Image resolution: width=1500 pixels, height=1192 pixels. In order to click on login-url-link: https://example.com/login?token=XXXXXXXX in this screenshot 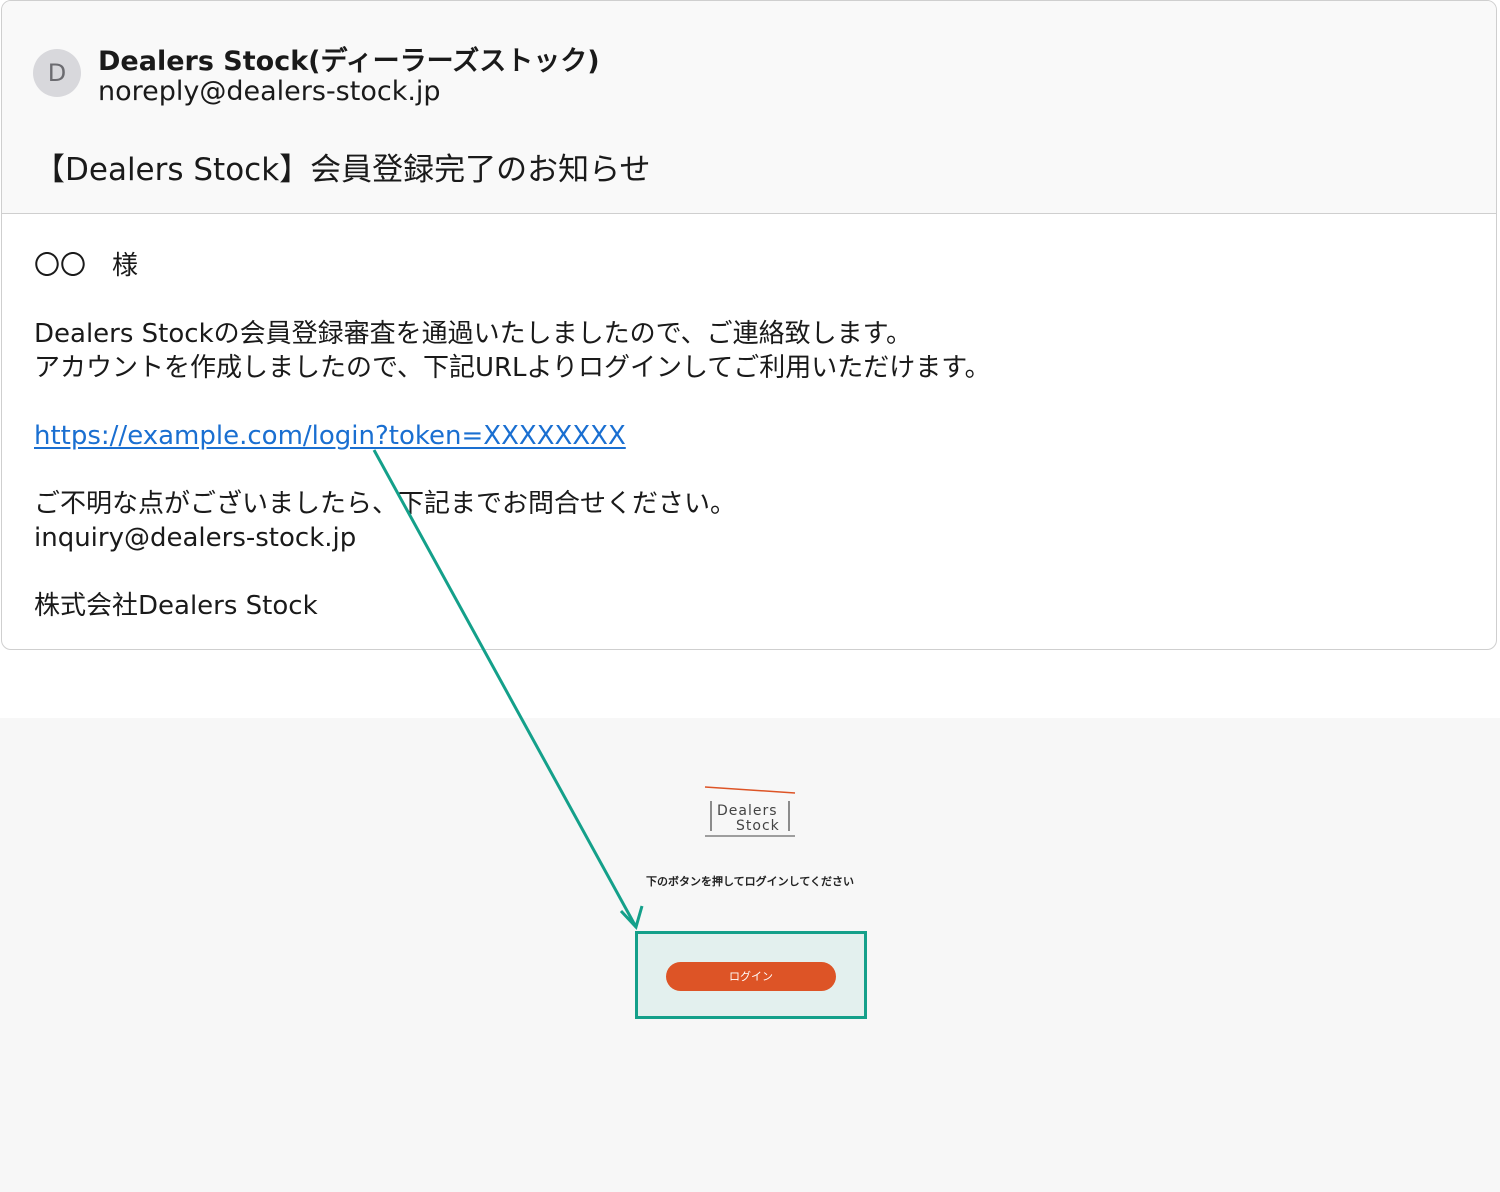, I will do `click(330, 436)`.